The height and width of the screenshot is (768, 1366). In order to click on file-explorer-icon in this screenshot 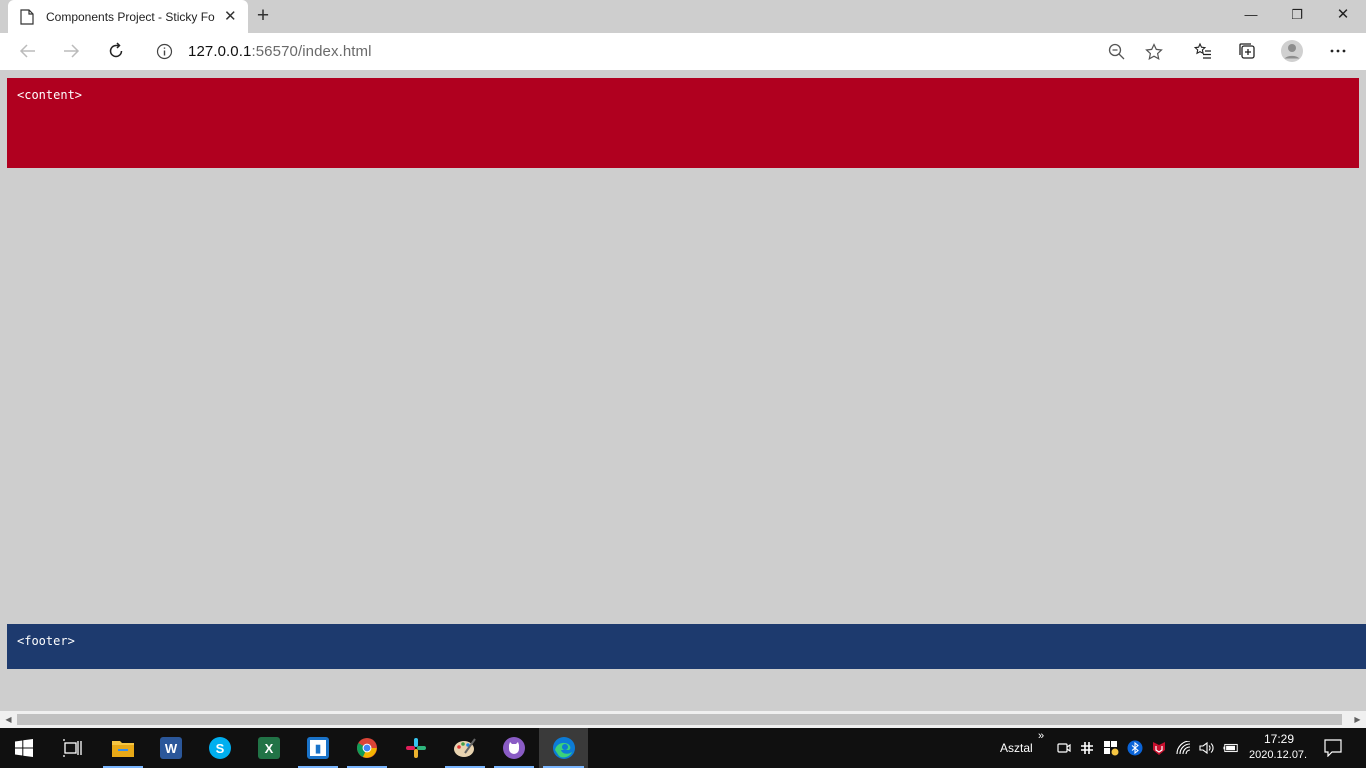, I will do `click(123, 748)`.